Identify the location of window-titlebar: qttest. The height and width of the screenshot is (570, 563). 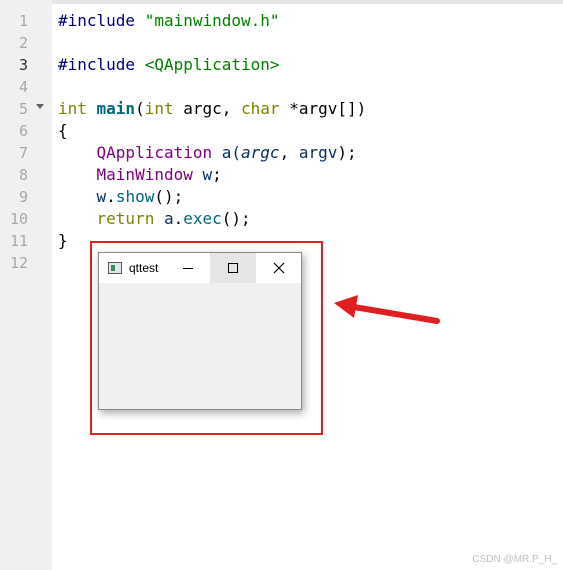
(200, 268).